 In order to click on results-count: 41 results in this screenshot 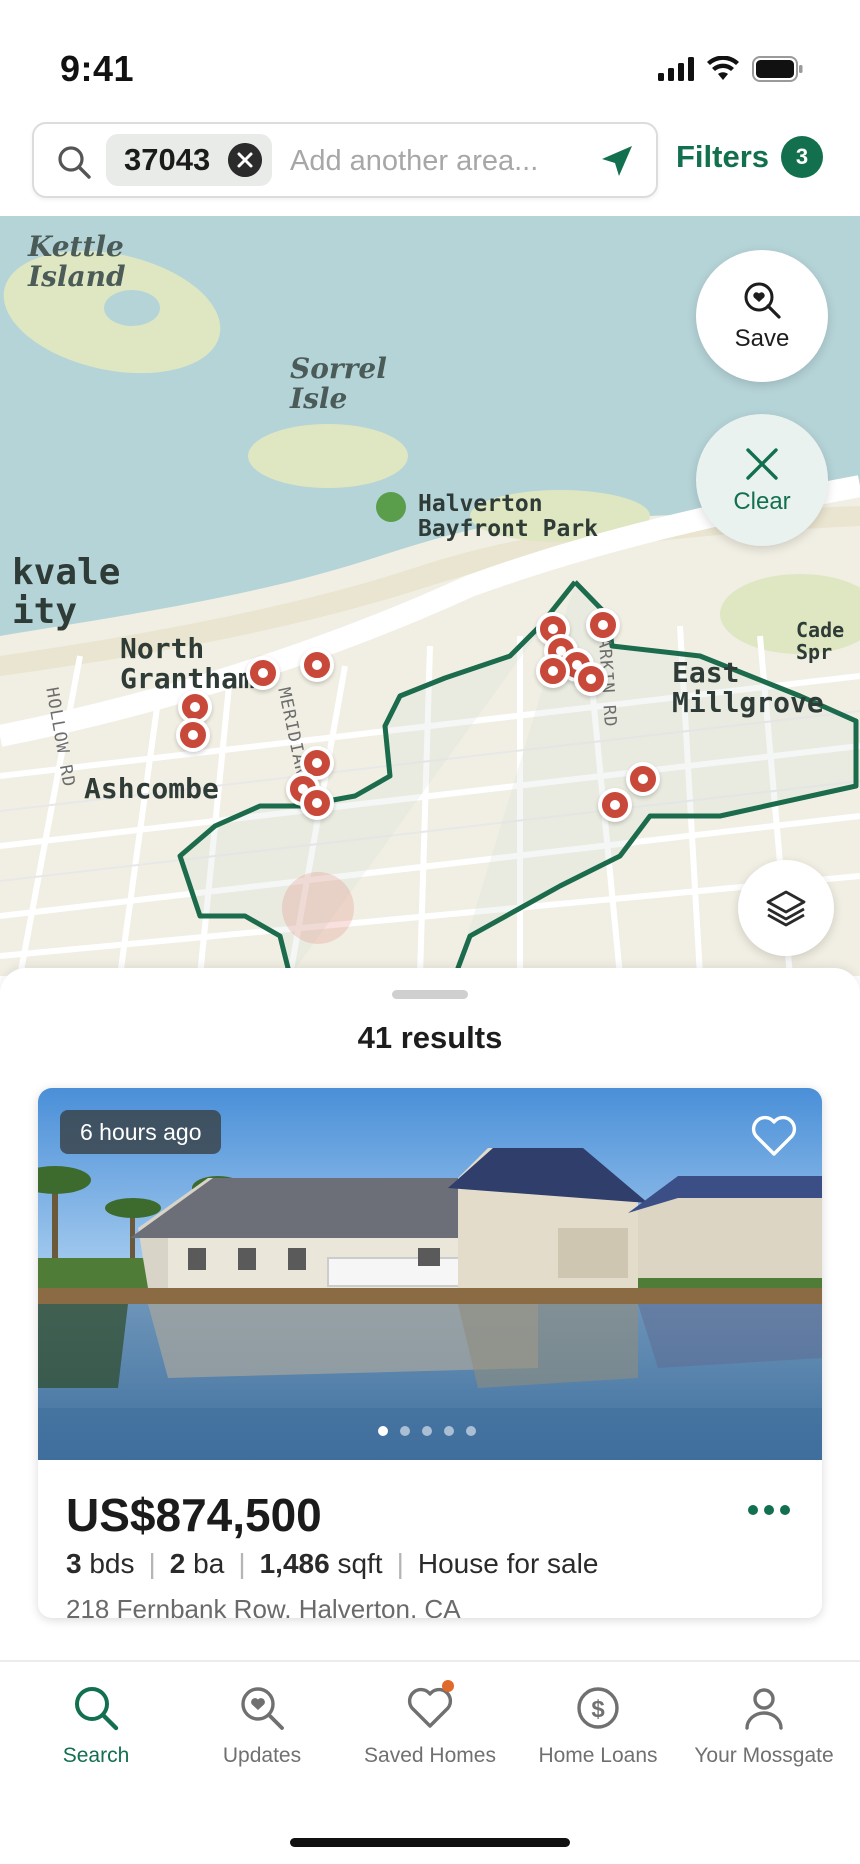, I will do `click(430, 1037)`.